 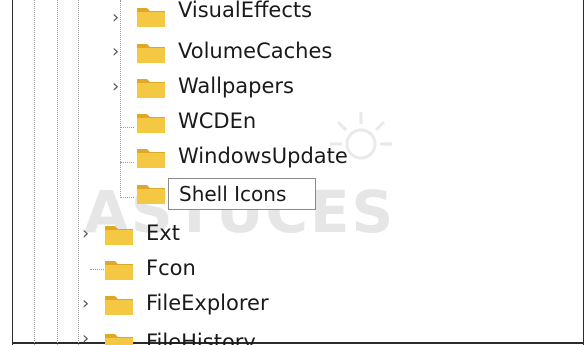 I want to click on tree-item-windowsupdate: WindowsUpdate, so click(x=292, y=157).